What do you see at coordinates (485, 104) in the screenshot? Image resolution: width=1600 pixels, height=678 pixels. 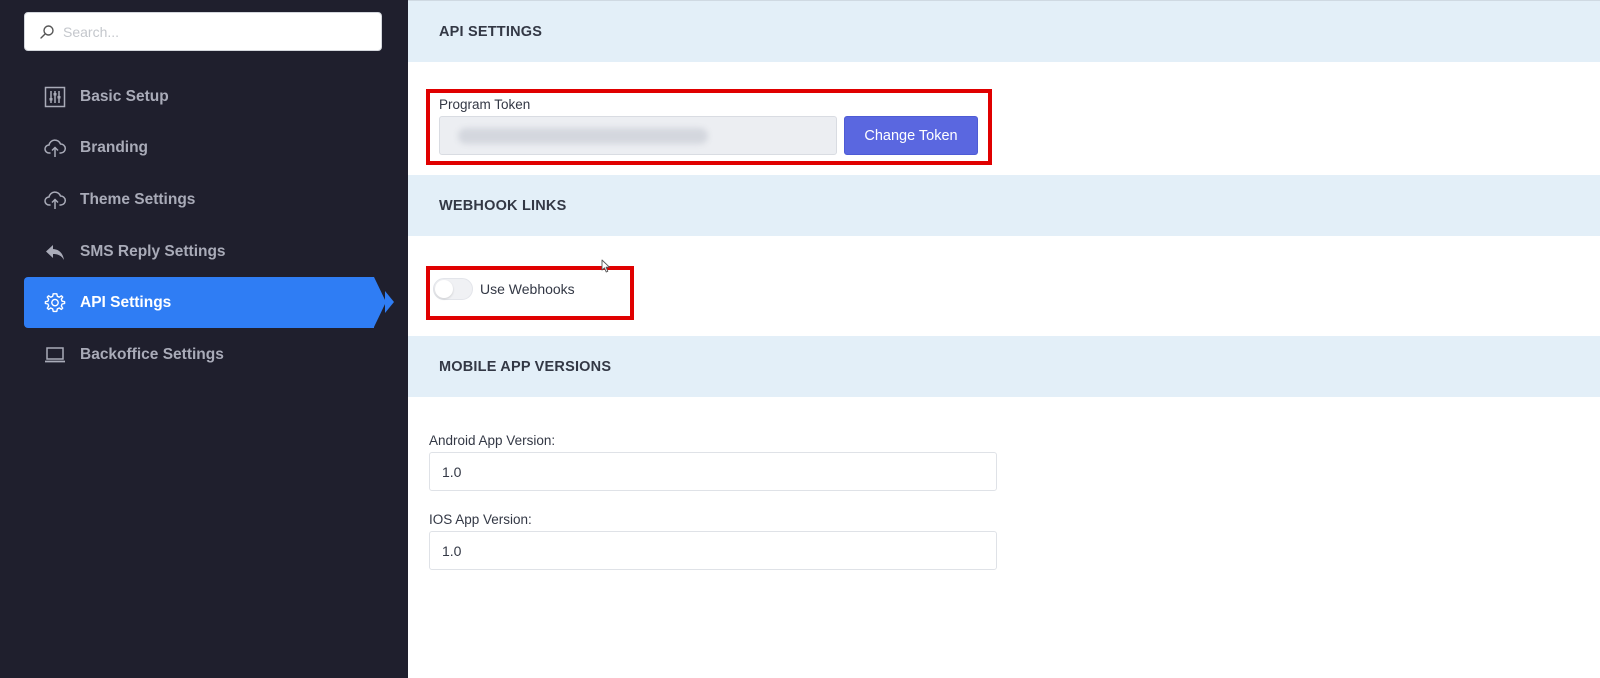 I see `program-token-label: Program Token` at bounding box center [485, 104].